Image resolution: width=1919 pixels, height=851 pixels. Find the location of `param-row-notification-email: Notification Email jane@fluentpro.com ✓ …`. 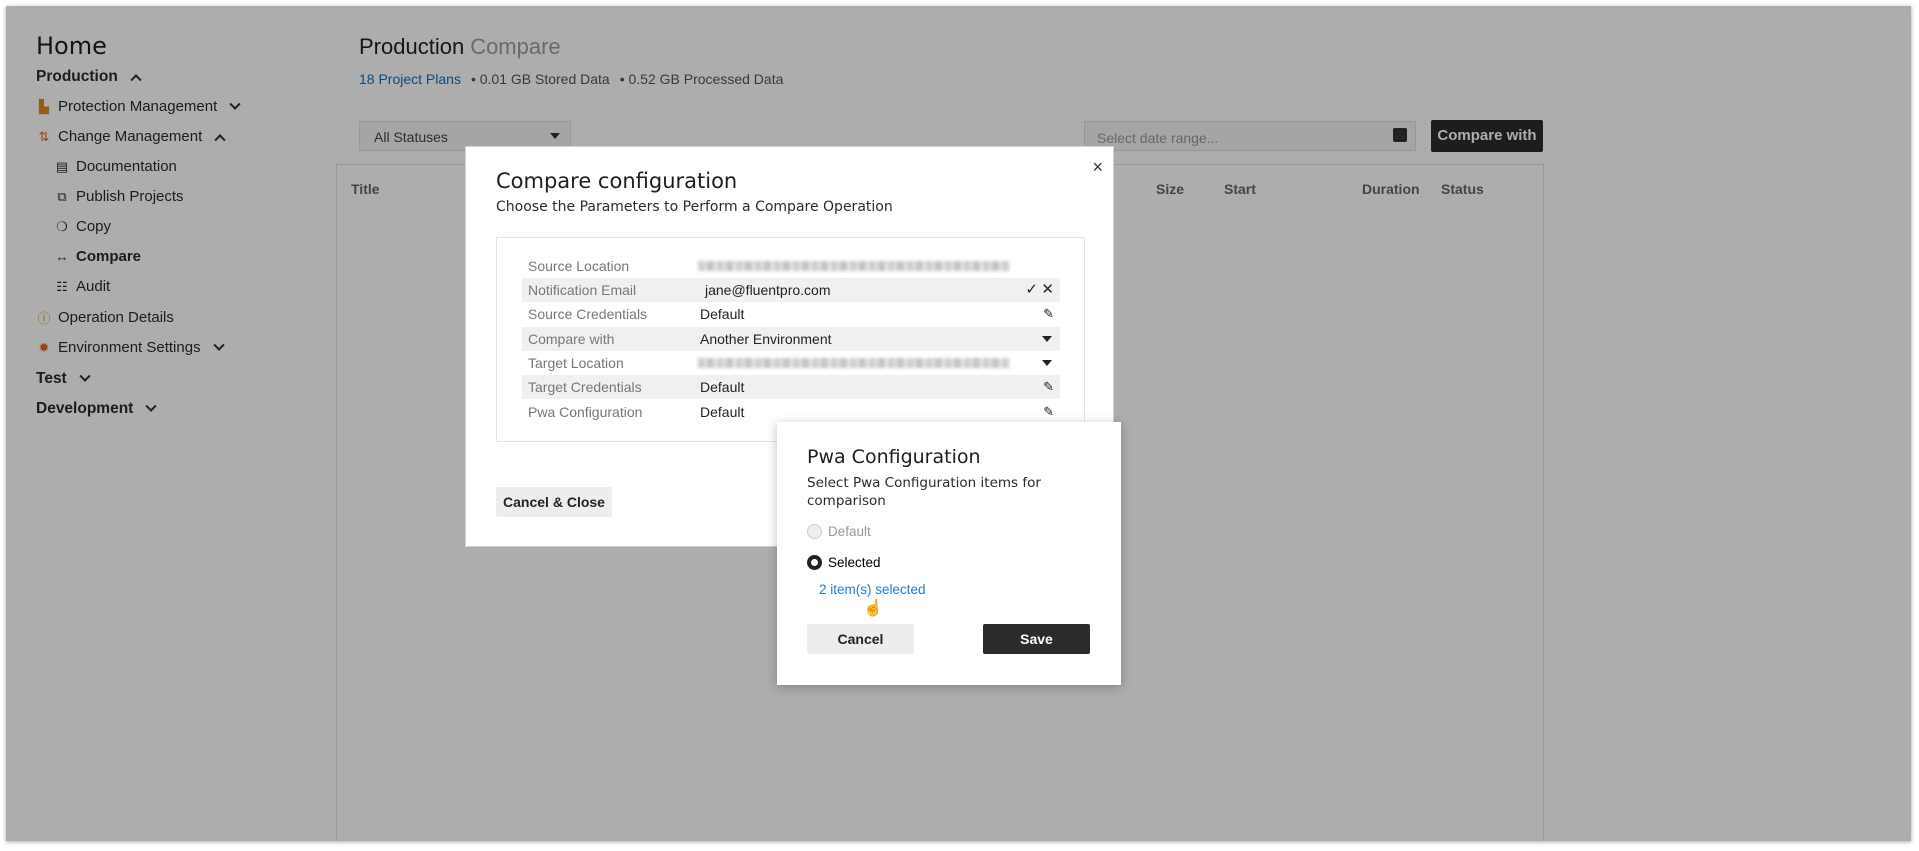

param-row-notification-email: Notification Email jane@fluentpro.com ✓ … is located at coordinates (791, 290).